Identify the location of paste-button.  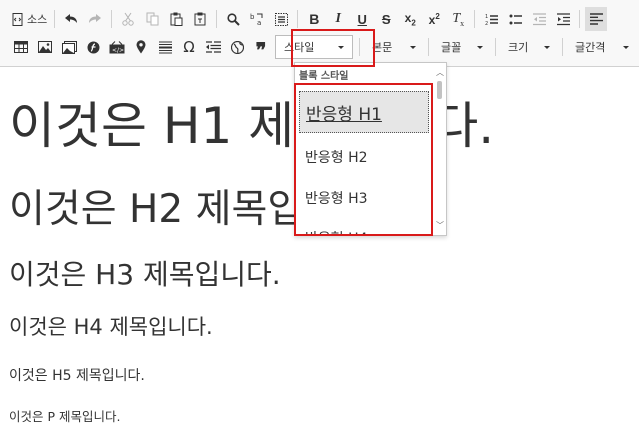
(176, 19).